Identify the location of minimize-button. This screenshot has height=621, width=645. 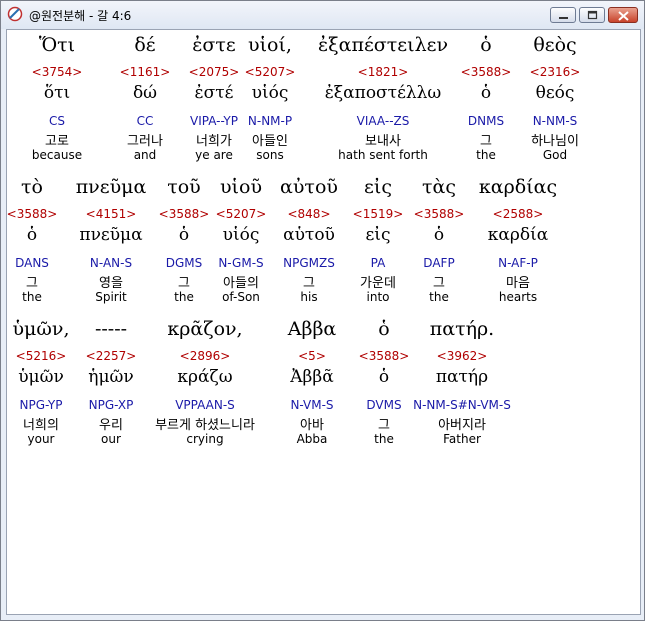
(563, 15).